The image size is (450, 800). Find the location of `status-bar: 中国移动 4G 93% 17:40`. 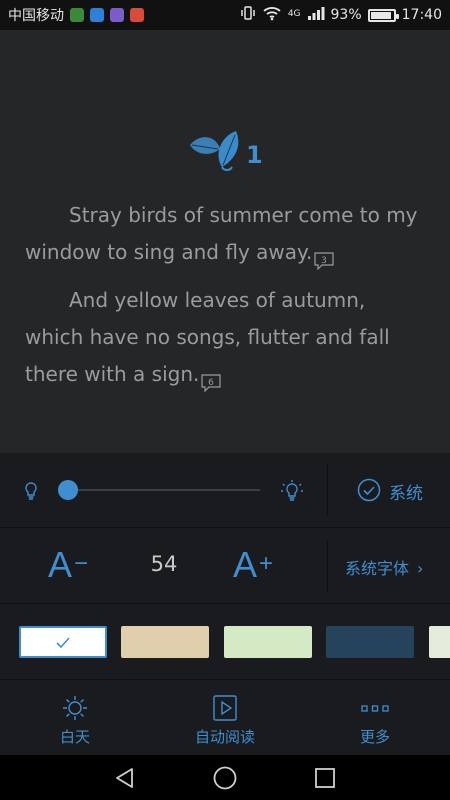

status-bar: 中国移动 4G 93% 17:40 is located at coordinates (225, 15).